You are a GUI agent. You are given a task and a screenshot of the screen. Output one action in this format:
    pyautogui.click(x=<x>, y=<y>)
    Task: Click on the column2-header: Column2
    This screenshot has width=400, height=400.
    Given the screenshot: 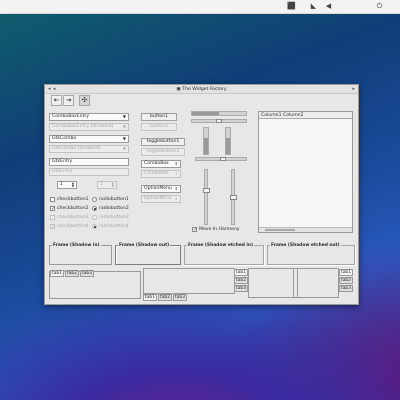 What is the action you would take?
    pyautogui.click(x=293, y=115)
    